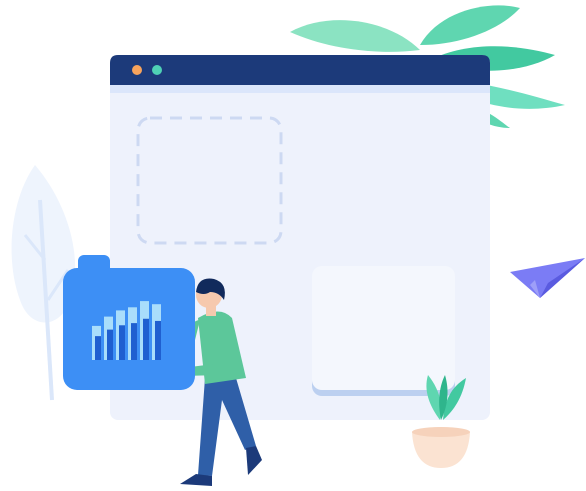 This screenshot has width=586, height=491. What do you see at coordinates (254, 460) in the screenshot?
I see `person-shoe-right` at bounding box center [254, 460].